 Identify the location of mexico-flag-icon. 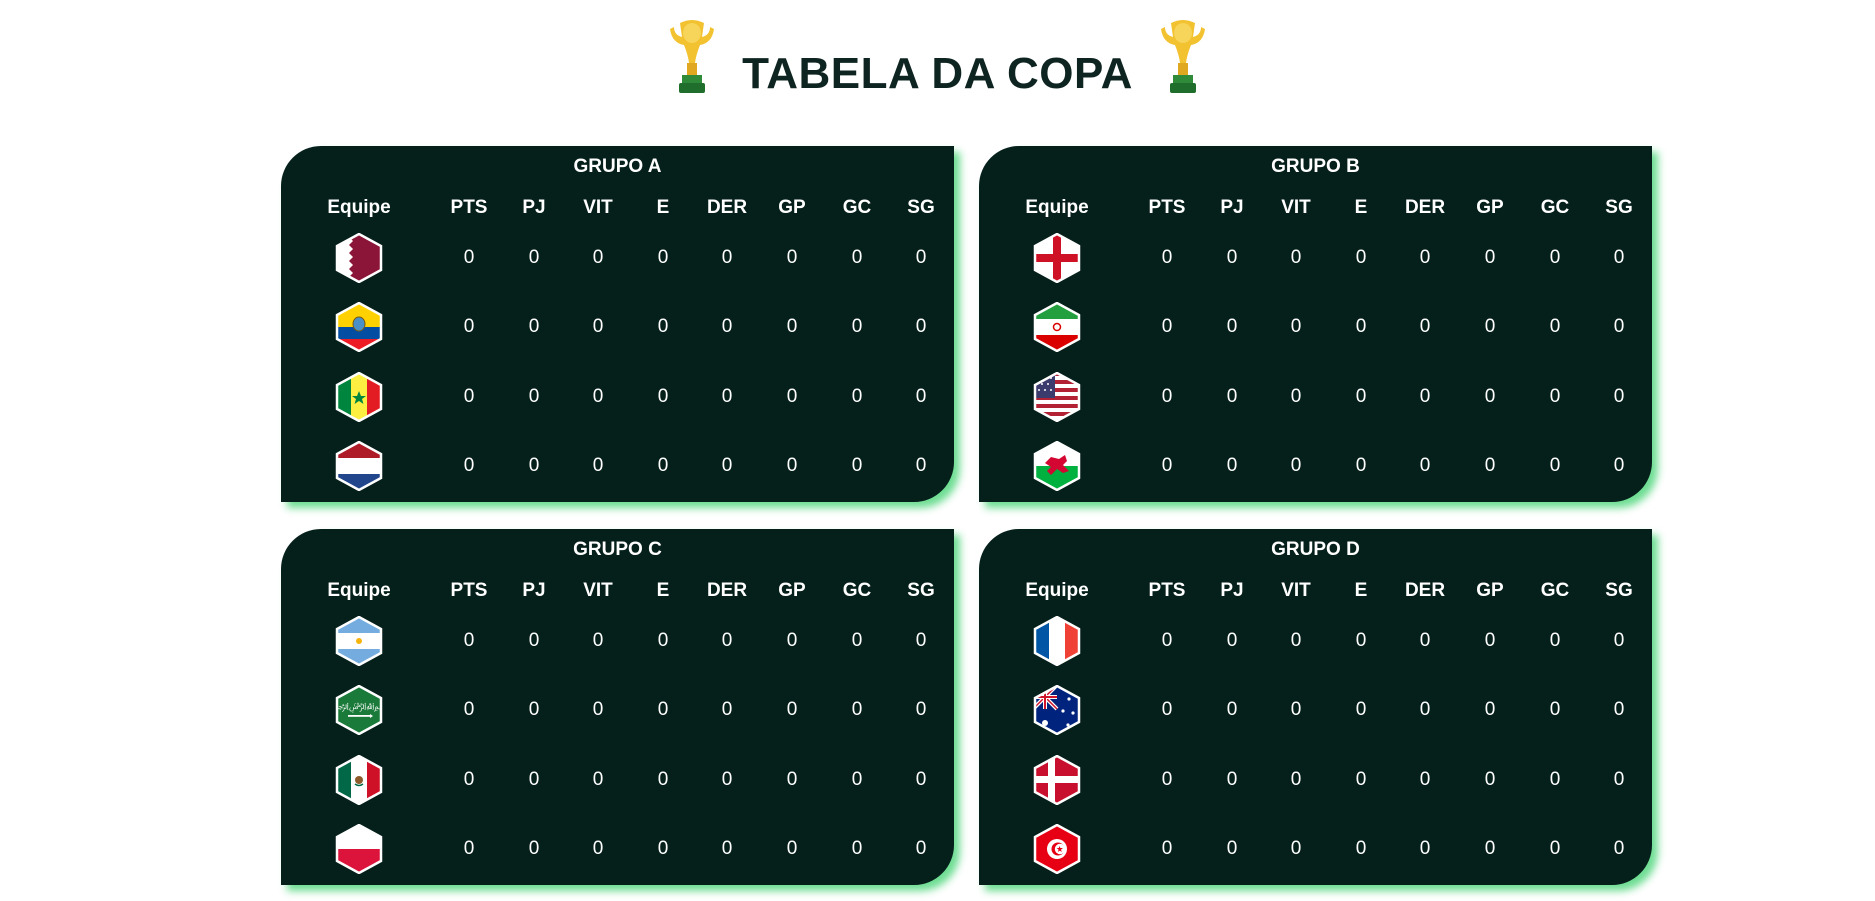
(359, 780).